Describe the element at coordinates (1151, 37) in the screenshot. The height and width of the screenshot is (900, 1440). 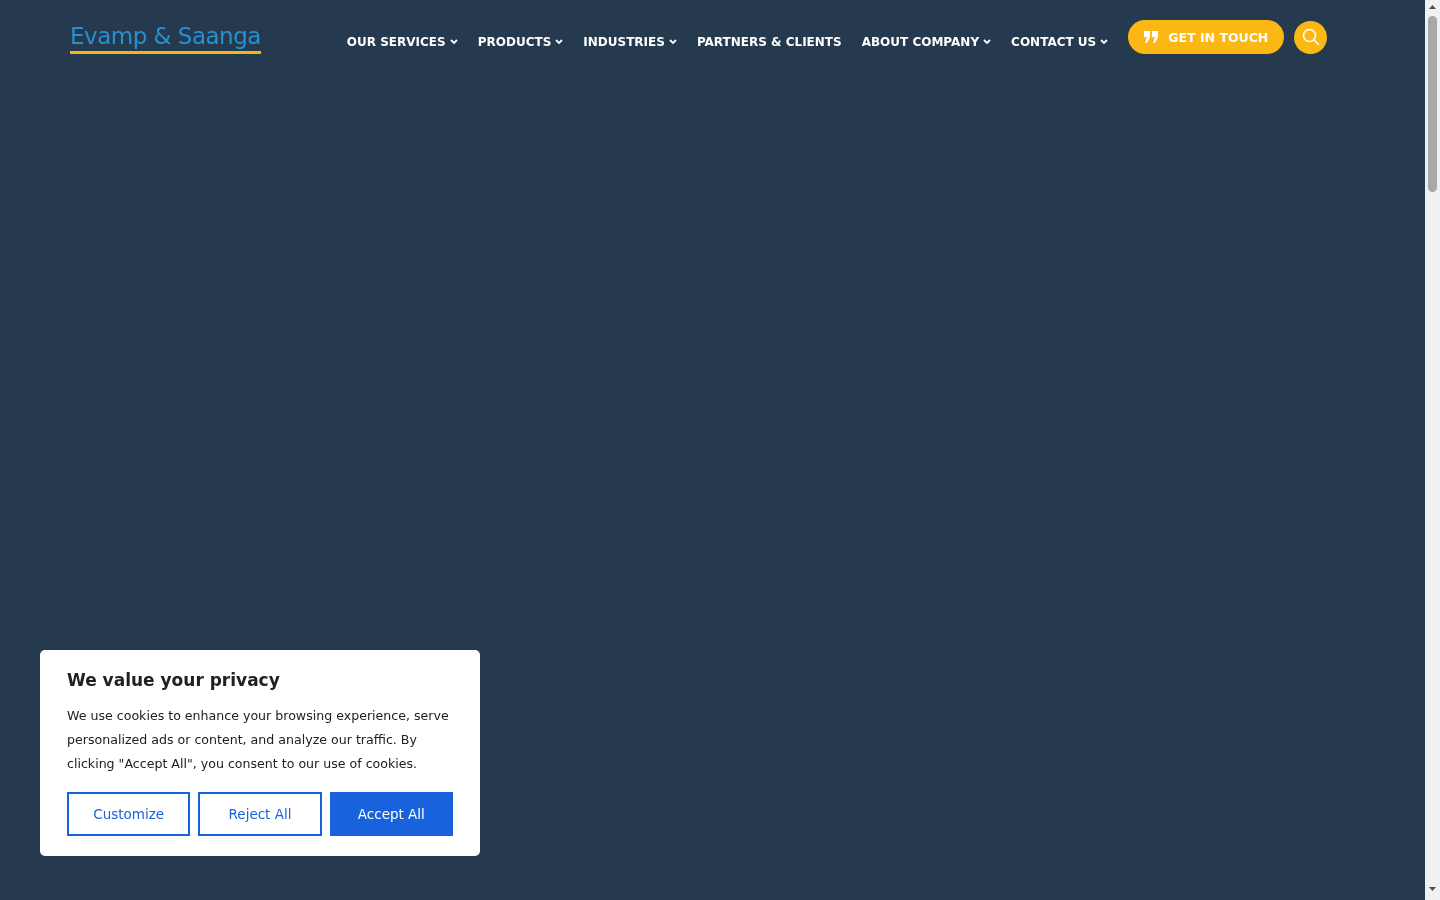
I see `quote-icon` at that location.